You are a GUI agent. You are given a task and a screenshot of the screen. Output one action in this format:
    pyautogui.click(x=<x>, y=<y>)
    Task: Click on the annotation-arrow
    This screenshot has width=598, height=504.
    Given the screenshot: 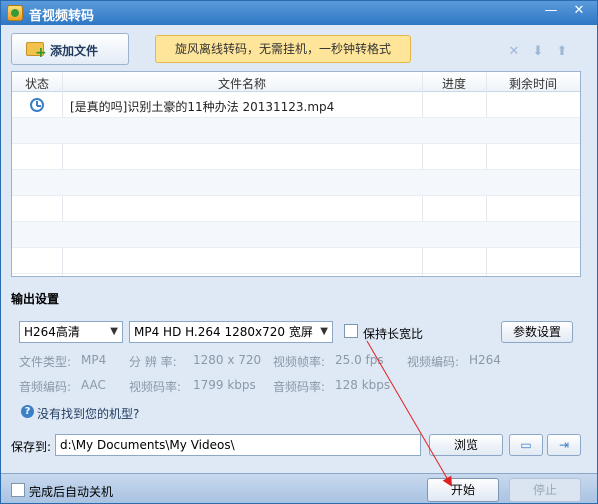 What is the action you would take?
    pyautogui.click(x=409, y=413)
    